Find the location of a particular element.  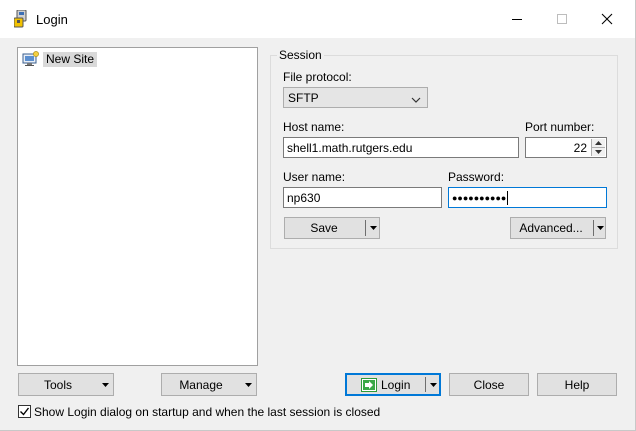

close-button: Close is located at coordinates (489, 384).